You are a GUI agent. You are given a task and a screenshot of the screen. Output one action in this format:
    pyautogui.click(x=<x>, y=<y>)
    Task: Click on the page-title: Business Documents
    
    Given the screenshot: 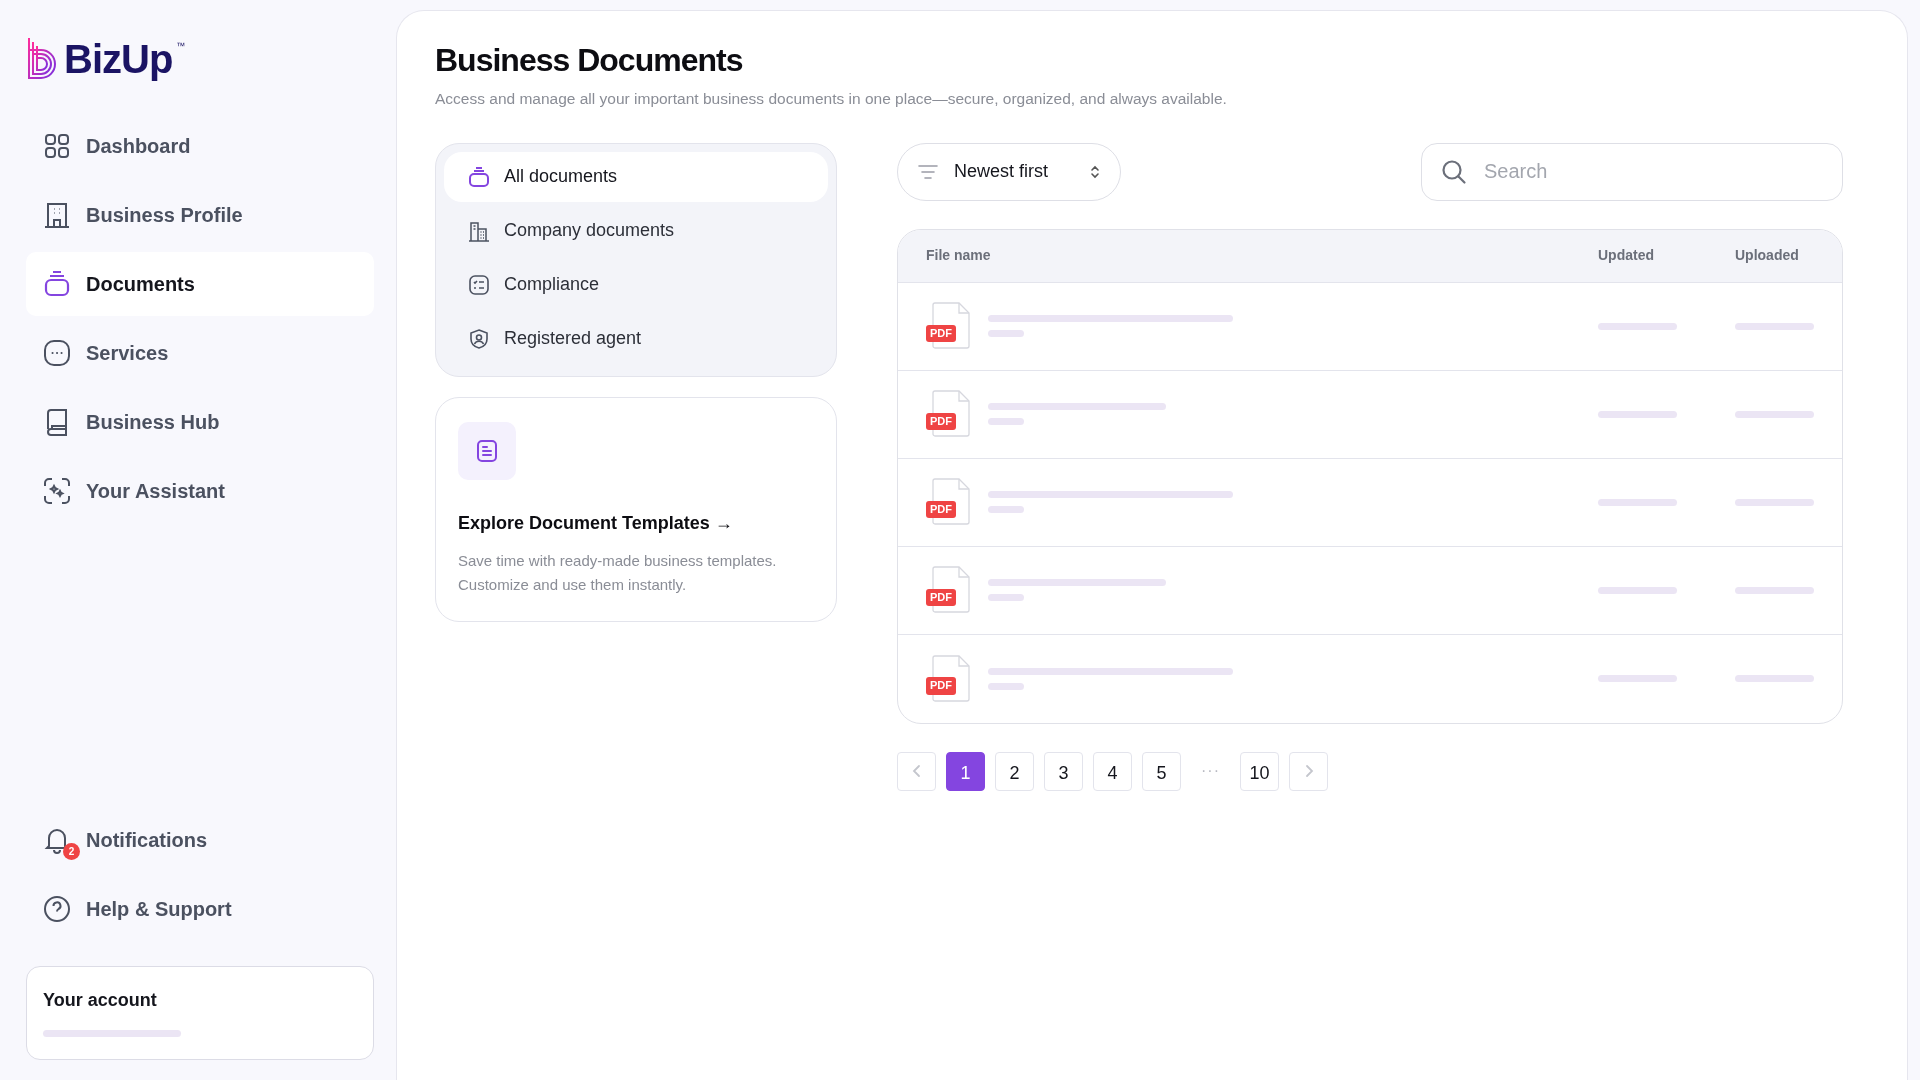 What is the action you would take?
    pyautogui.click(x=589, y=60)
    